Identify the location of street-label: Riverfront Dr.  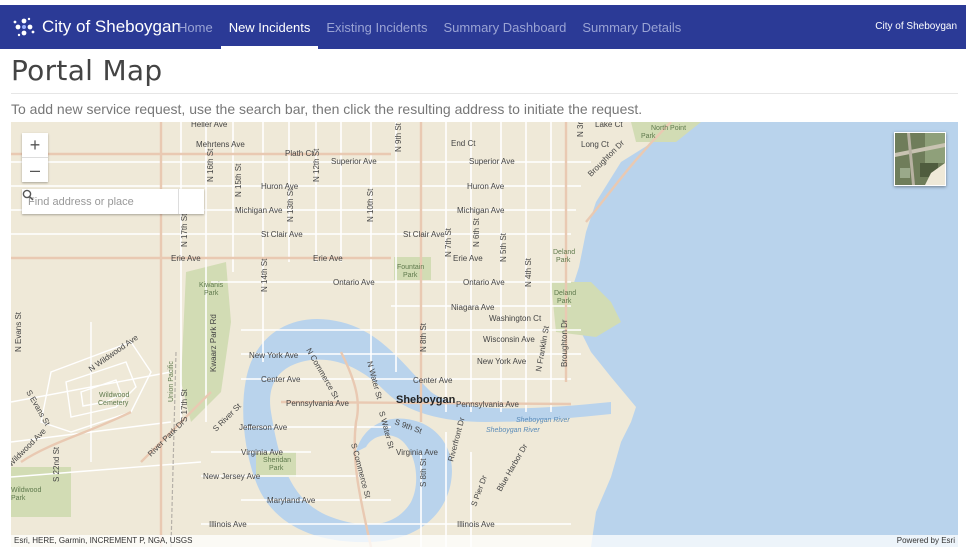
(456, 439).